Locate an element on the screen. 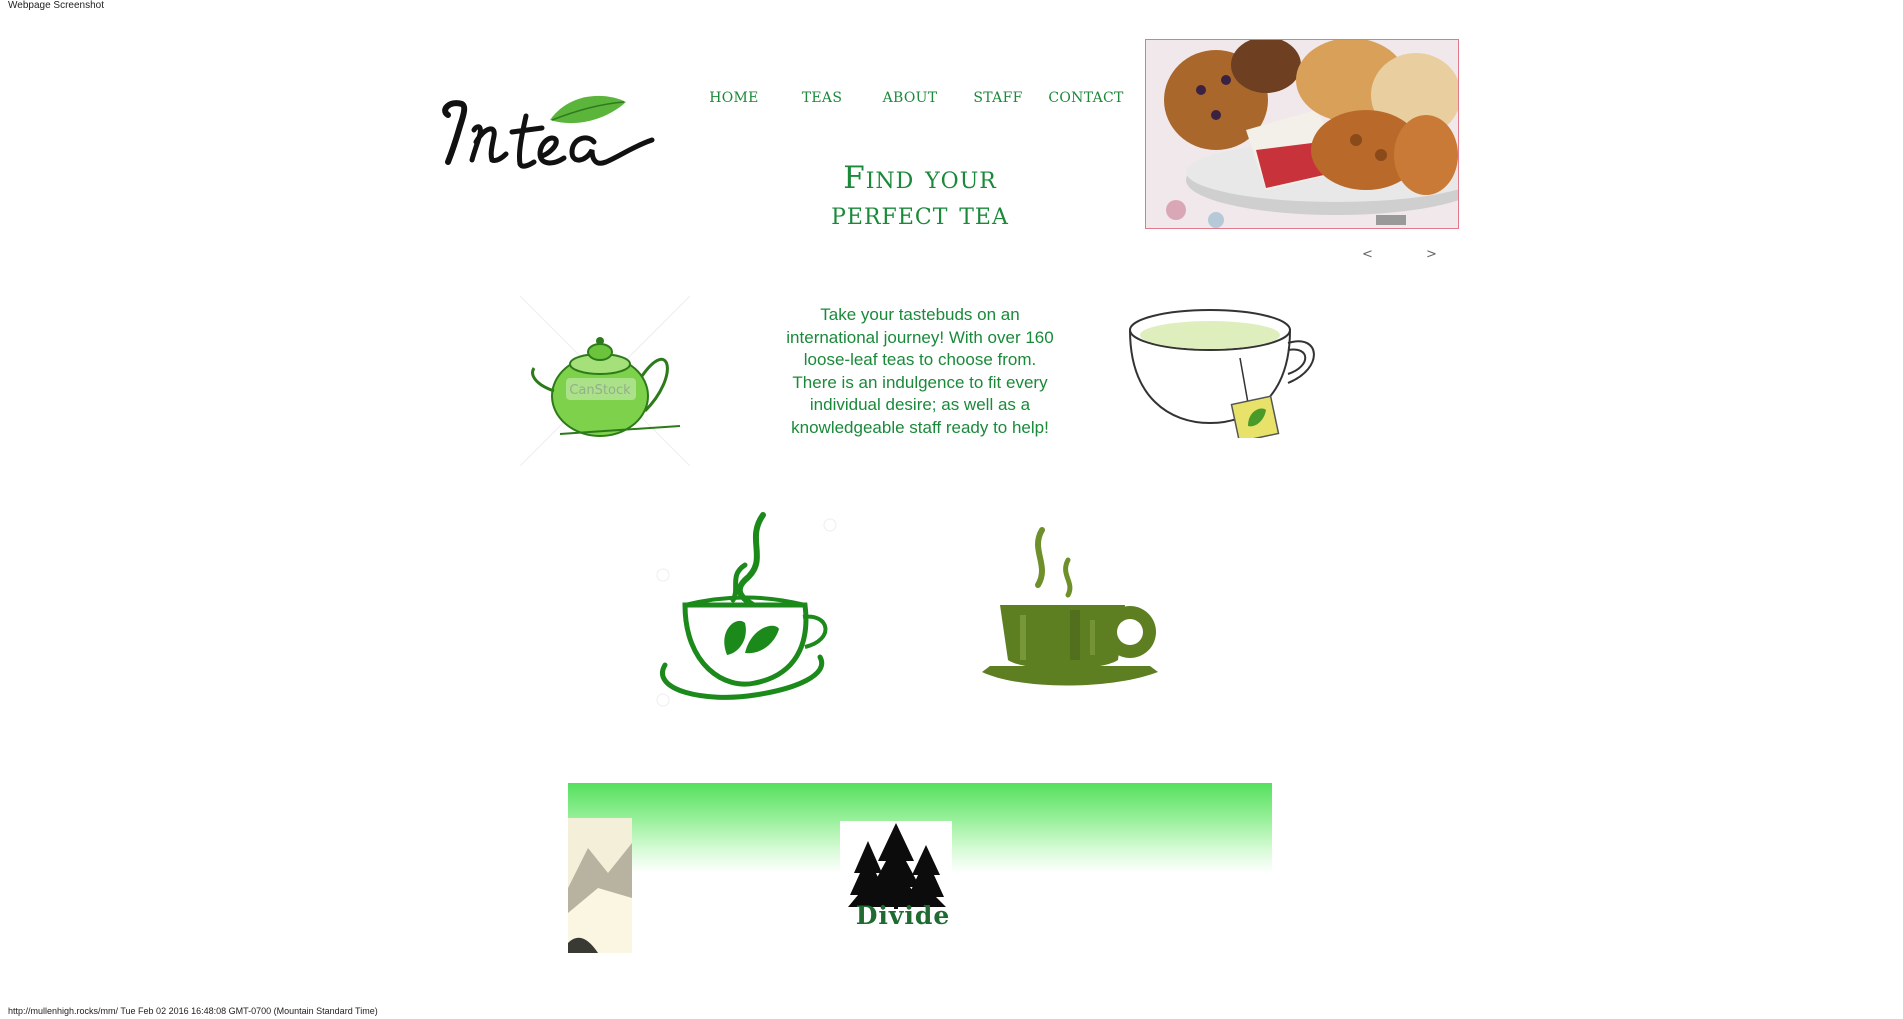  nav-contact: CONTACT is located at coordinates (1086, 102).